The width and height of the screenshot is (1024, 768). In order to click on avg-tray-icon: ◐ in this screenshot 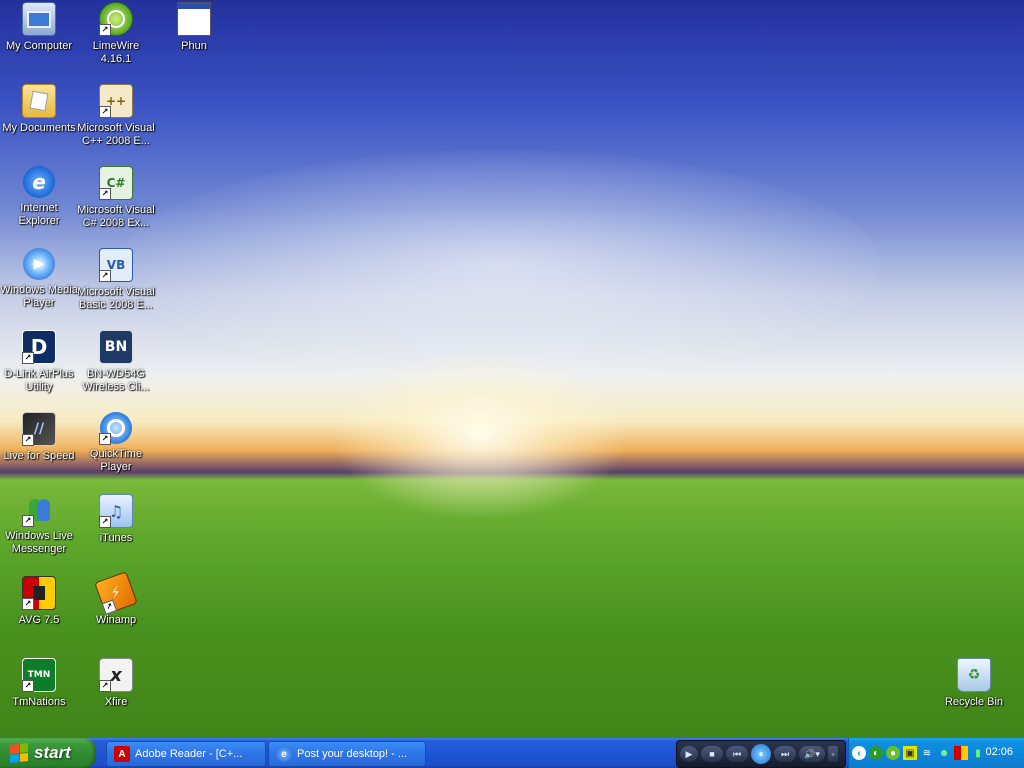, I will do `click(876, 753)`.